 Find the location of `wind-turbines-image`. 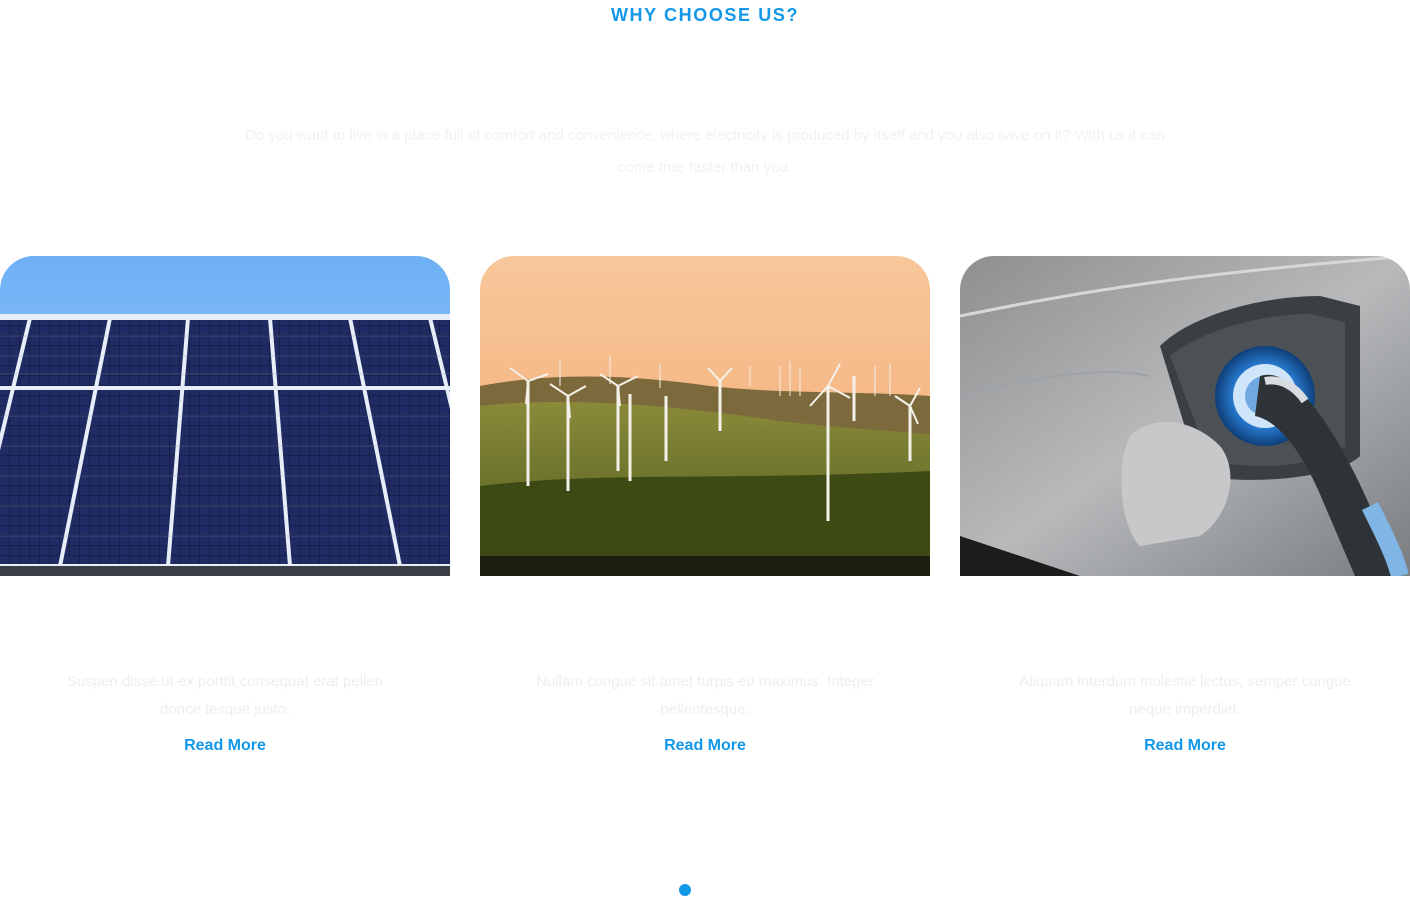

wind-turbines-image is located at coordinates (705, 416).